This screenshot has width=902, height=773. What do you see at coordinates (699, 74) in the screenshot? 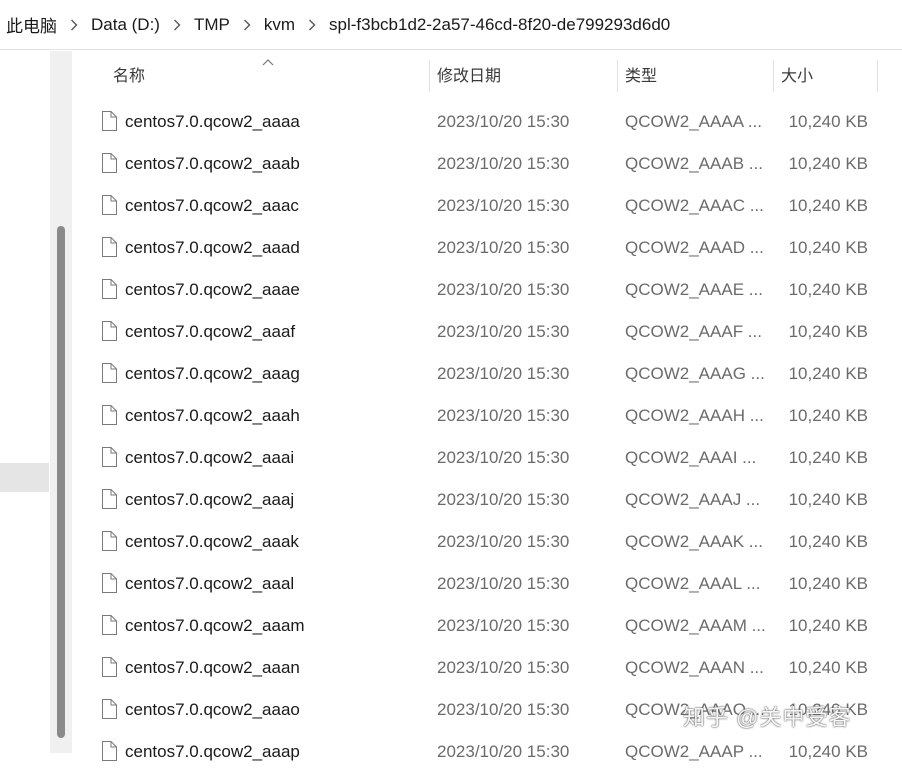
I see `column-header-type: 类型` at bounding box center [699, 74].